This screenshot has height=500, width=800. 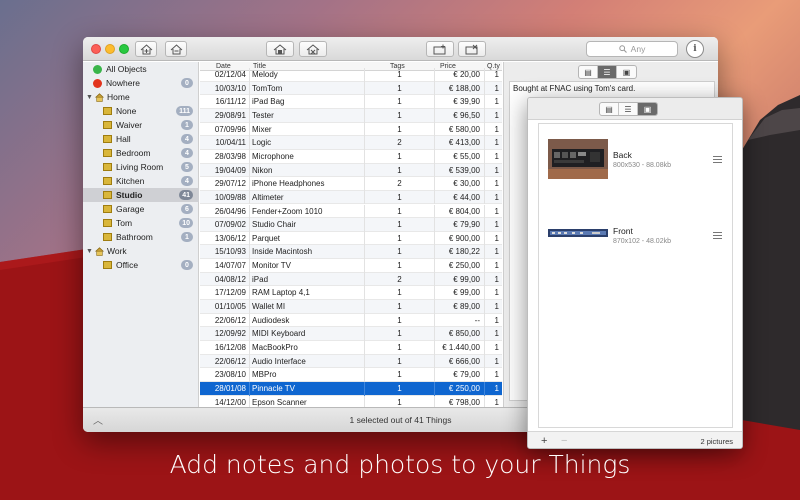 I want to click on sidebar-item-room: Bathroom 1, so click(x=141, y=237).